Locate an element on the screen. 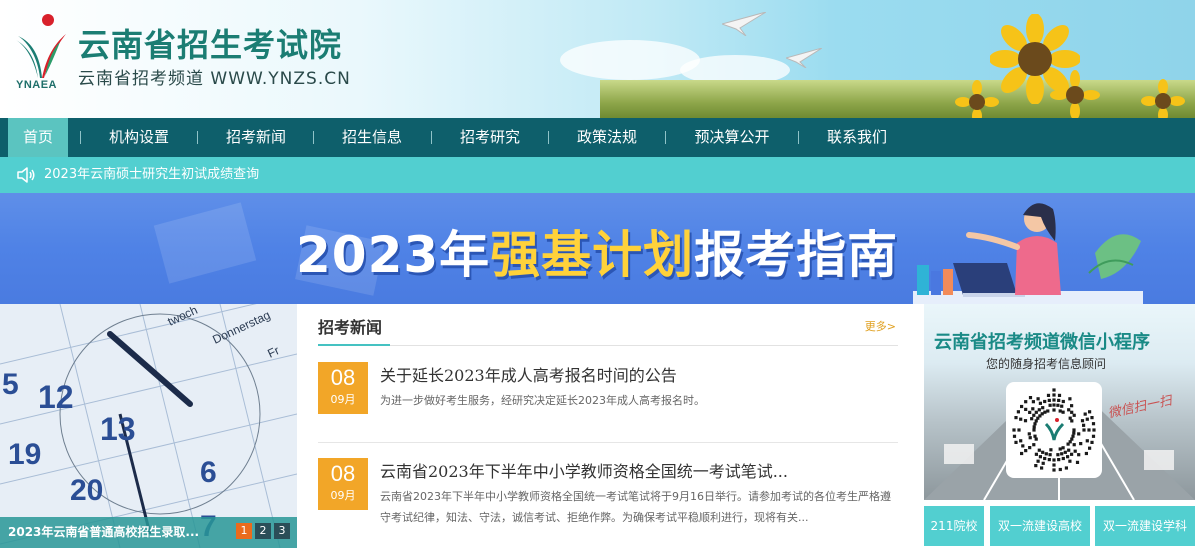 This screenshot has width=1195, height=548. tag-211-universities: 211院校 is located at coordinates (954, 526).